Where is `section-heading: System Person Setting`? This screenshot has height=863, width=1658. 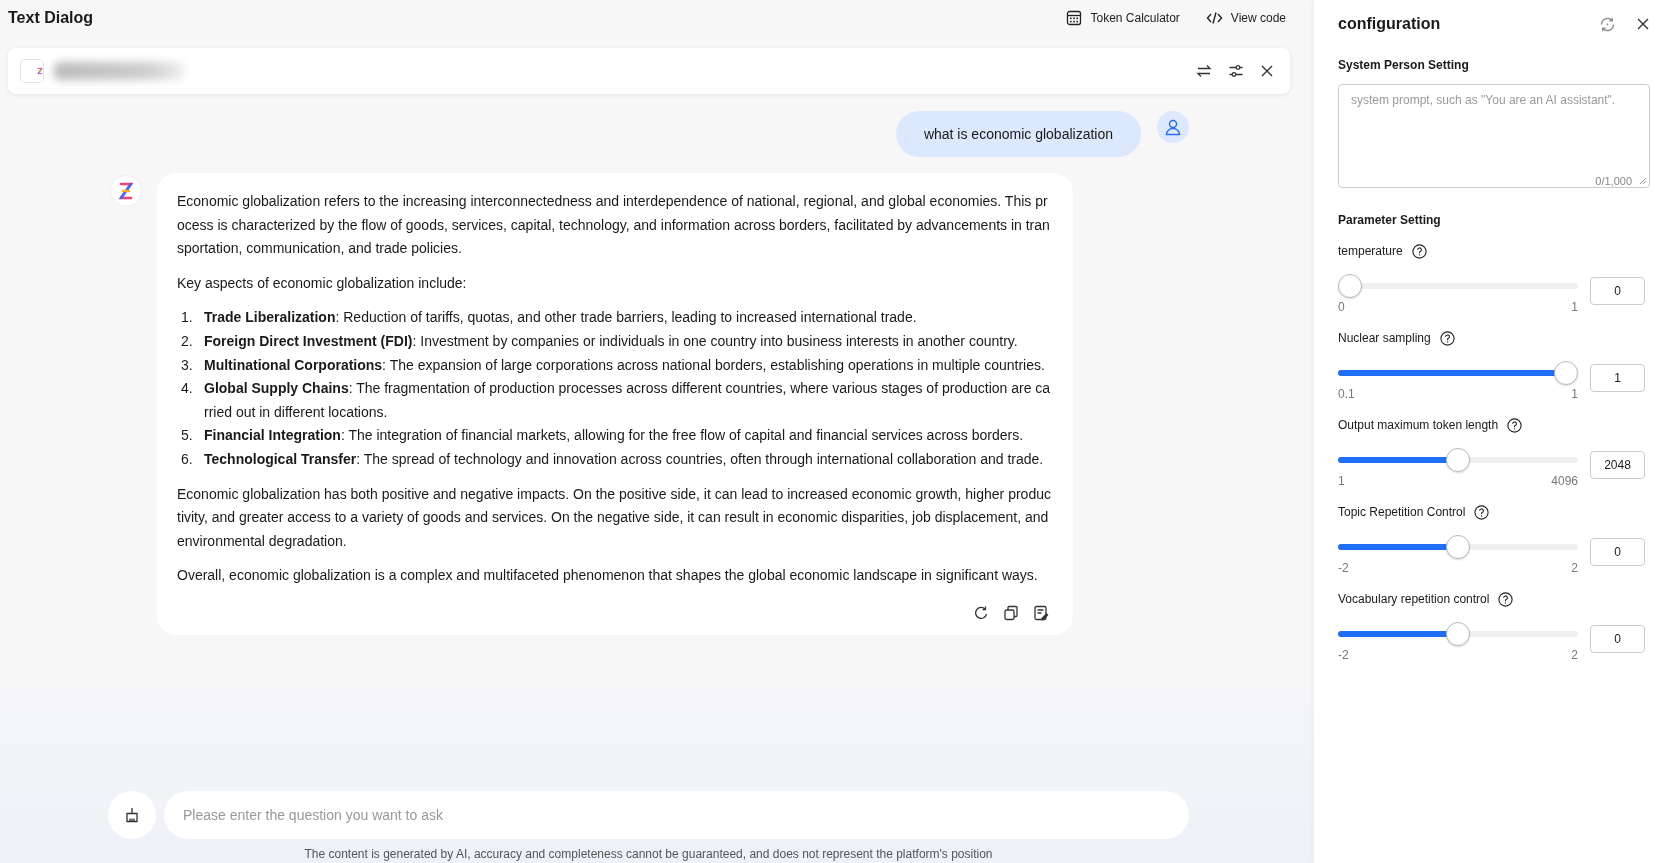 section-heading: System Person Setting is located at coordinates (1404, 65).